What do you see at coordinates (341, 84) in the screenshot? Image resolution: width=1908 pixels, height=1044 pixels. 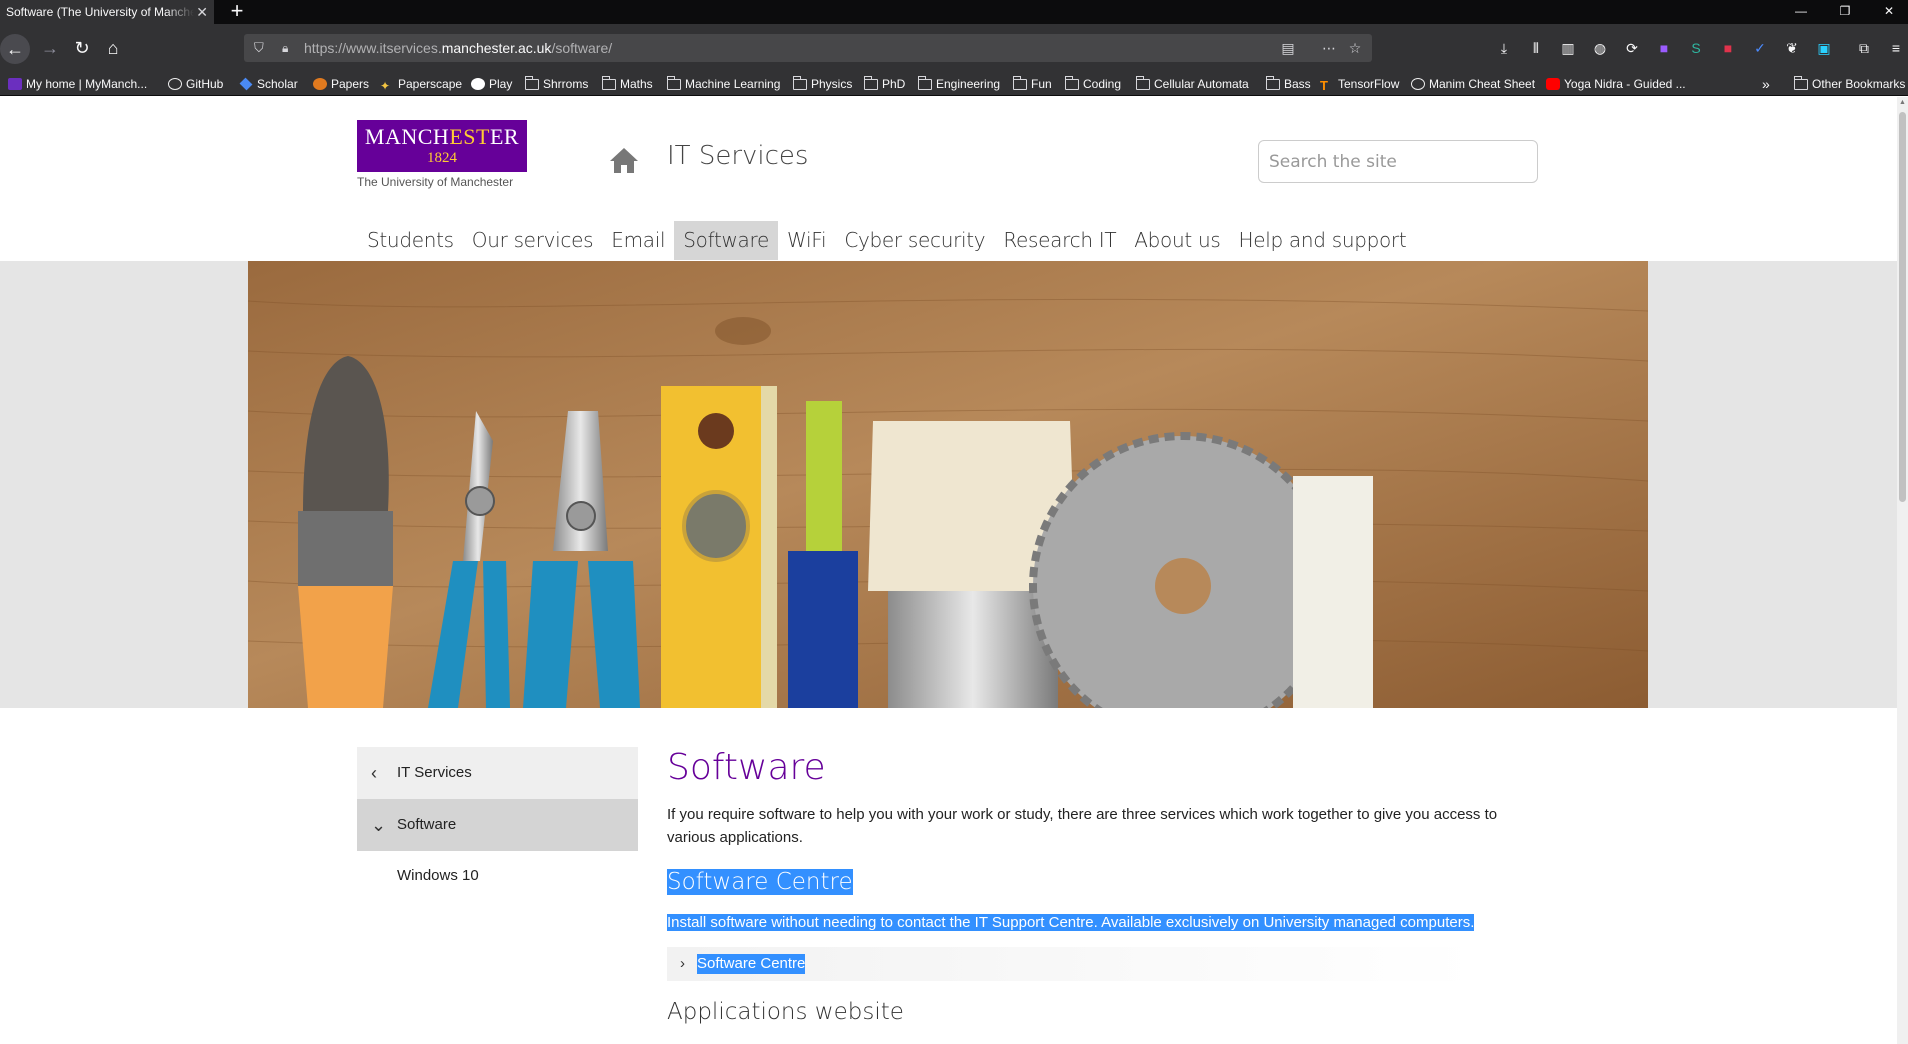 I see `bookmark-item: Papers` at bounding box center [341, 84].